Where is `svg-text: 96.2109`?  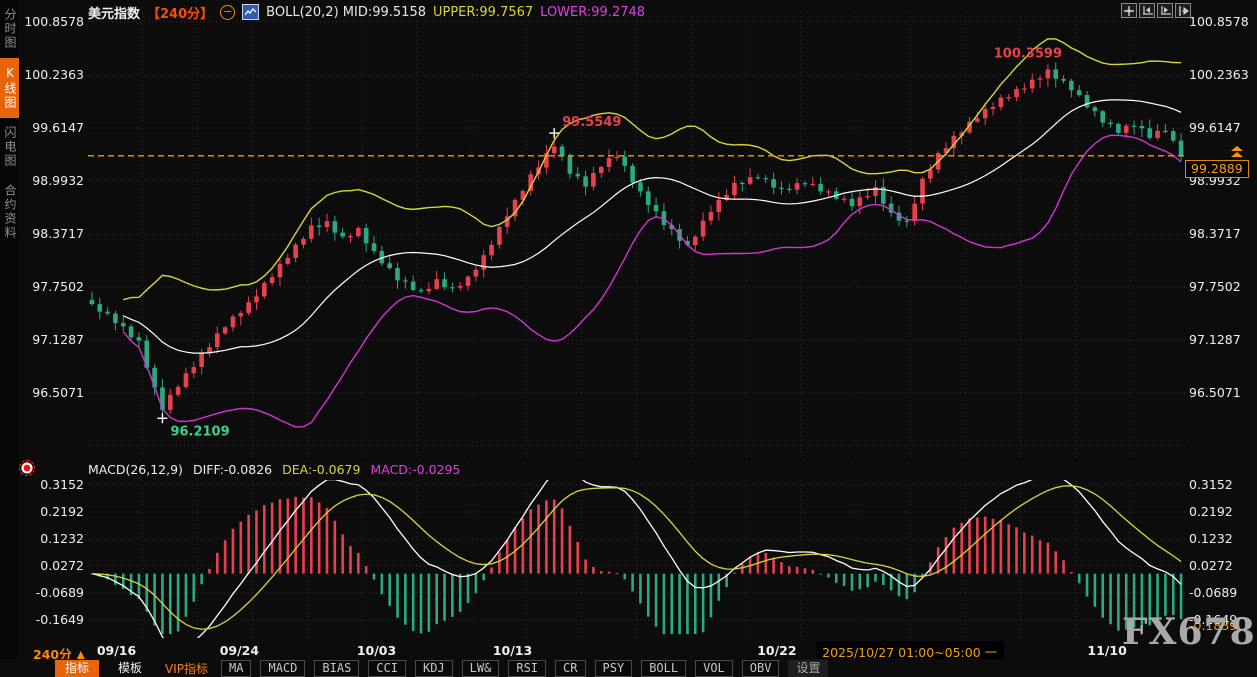
svg-text: 96.2109 is located at coordinates (199, 431).